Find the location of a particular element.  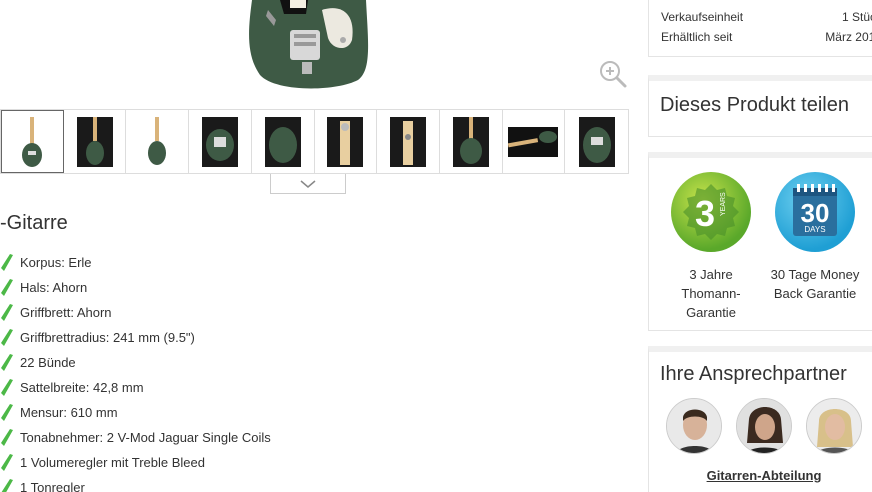

feature-item: Griffbrettradius: 241 mm (9.5") is located at coordinates (135, 337).